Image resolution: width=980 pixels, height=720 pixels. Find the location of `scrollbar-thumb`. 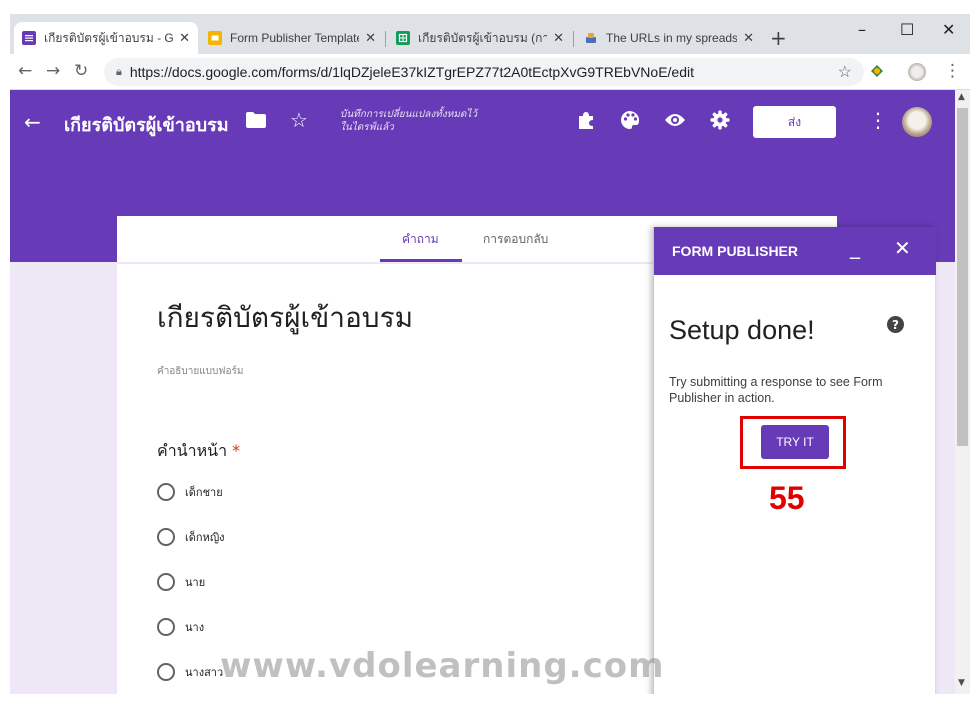

scrollbar-thumb is located at coordinates (962, 277).